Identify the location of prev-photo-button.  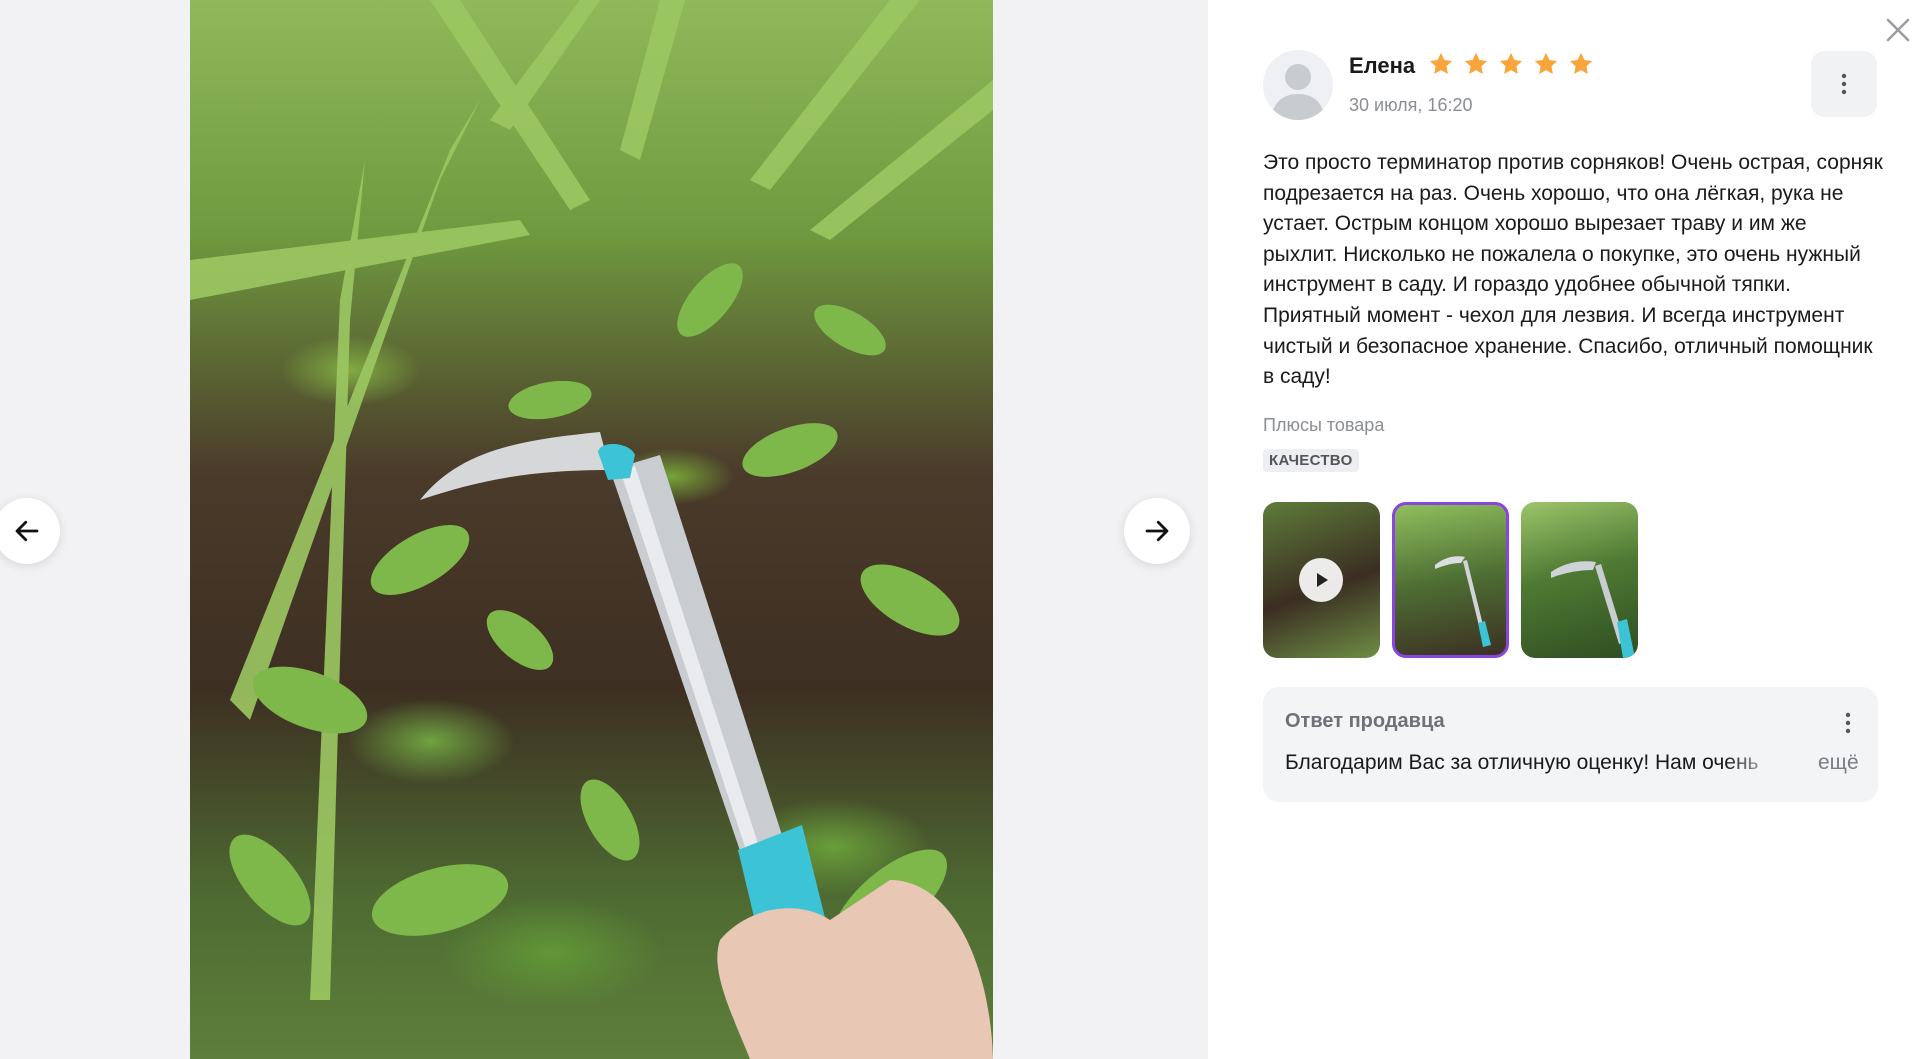
(30, 531).